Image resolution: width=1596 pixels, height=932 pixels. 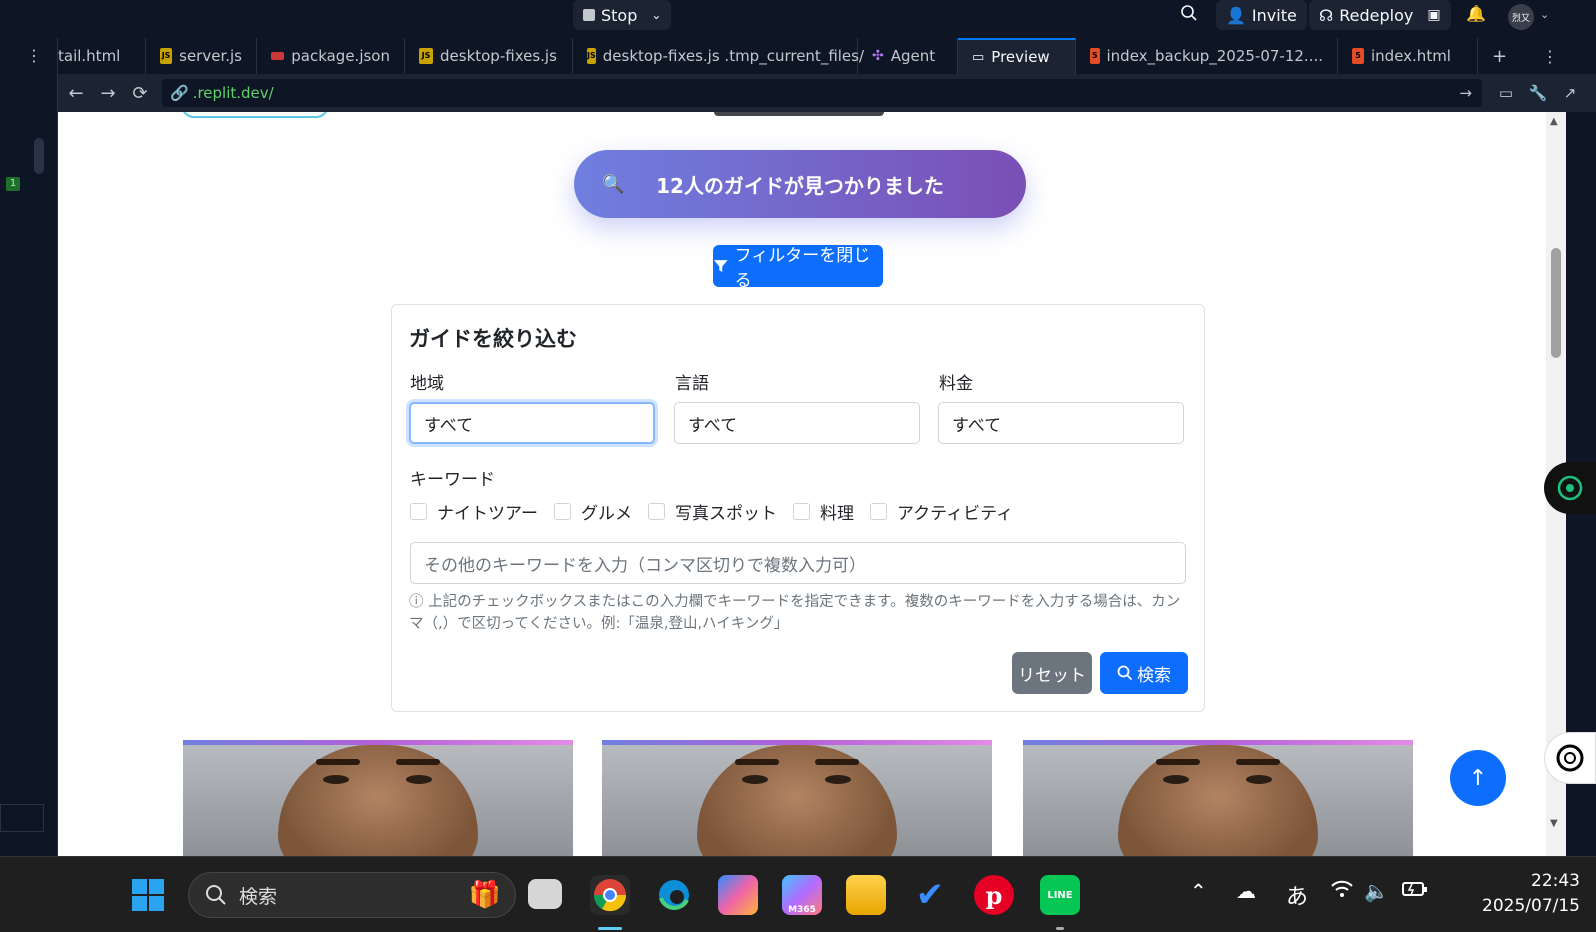 I want to click on tab-index-html: 5 index.html, so click(x=1408, y=56).